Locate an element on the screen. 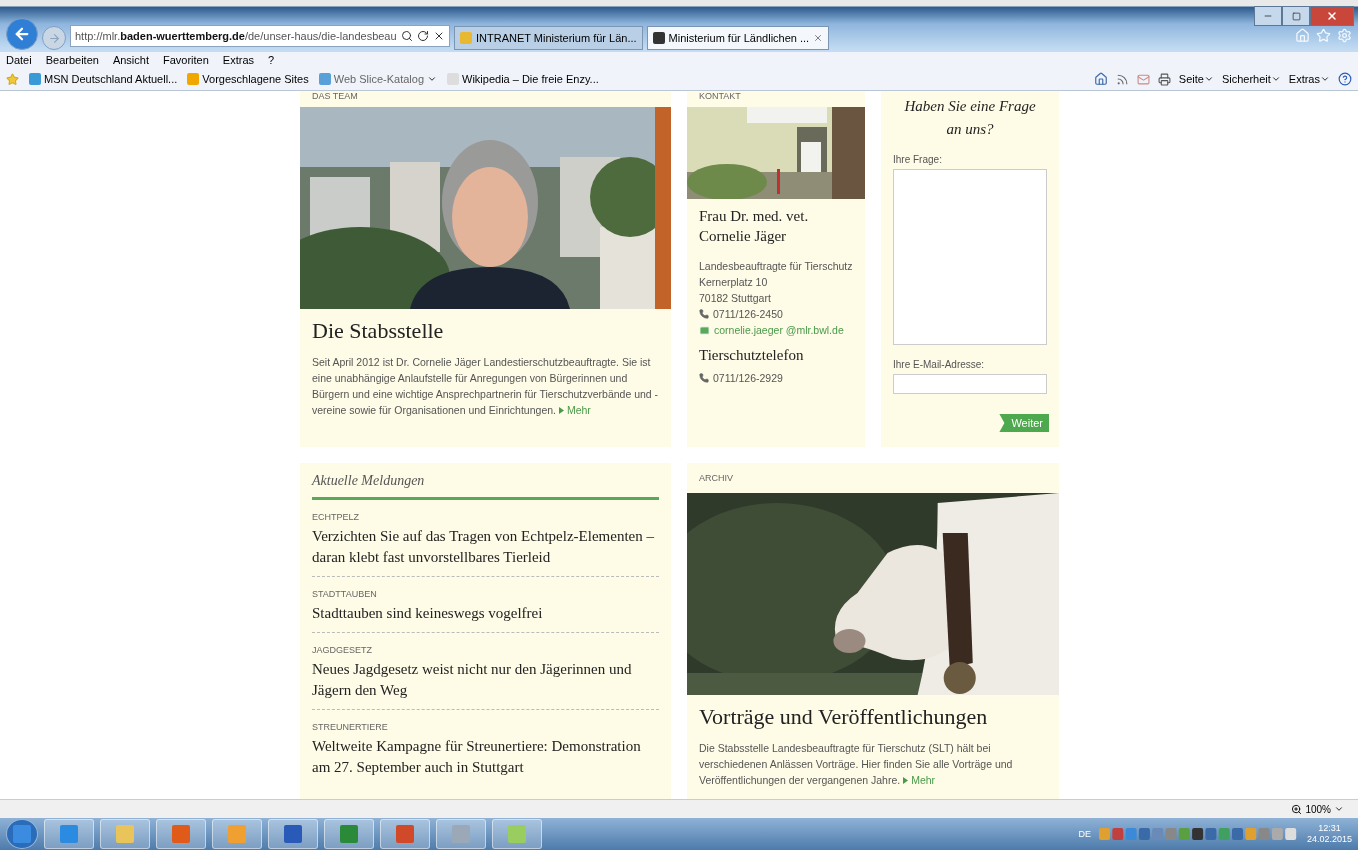 This screenshot has width=1358, height=850. command-menu: Sicherheit is located at coordinates (1251, 79).